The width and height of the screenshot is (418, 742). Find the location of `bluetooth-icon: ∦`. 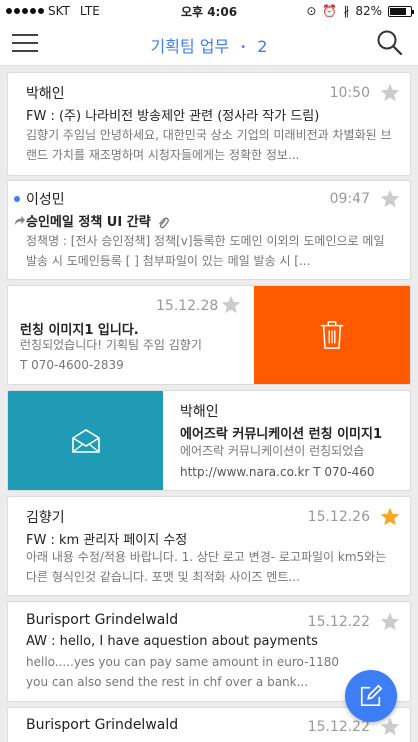

bluetooth-icon: ∦ is located at coordinates (346, 11).